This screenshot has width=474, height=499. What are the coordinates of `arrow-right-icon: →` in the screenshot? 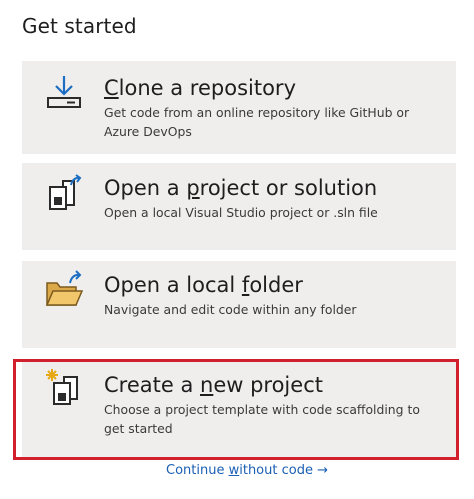 It's located at (323, 470).